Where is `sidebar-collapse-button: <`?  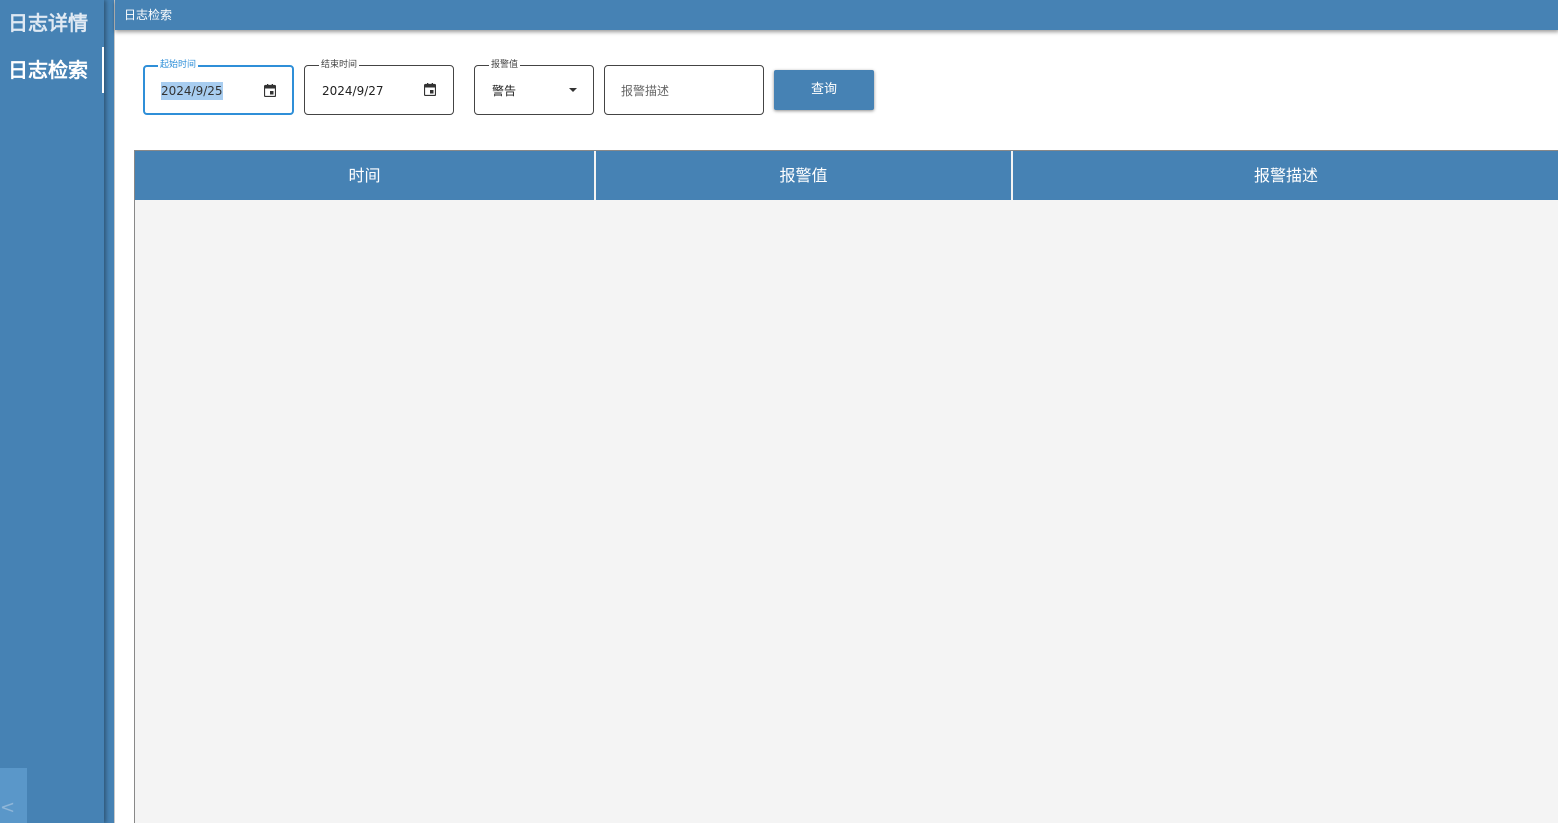
sidebar-collapse-button: < is located at coordinates (13, 795).